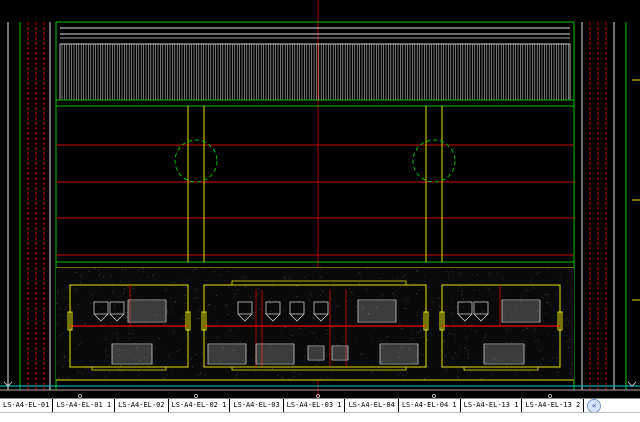  What do you see at coordinates (315, 405) in the screenshot?
I see `layout-tab: LS-A4-EL-03 1` at bounding box center [315, 405].